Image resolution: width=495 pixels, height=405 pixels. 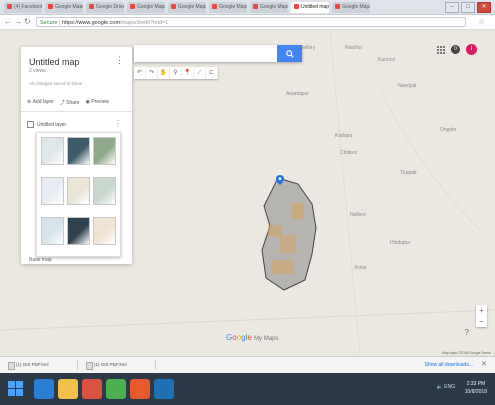 I want to click on browser-tab: Untitled map, so click(x=310, y=7).